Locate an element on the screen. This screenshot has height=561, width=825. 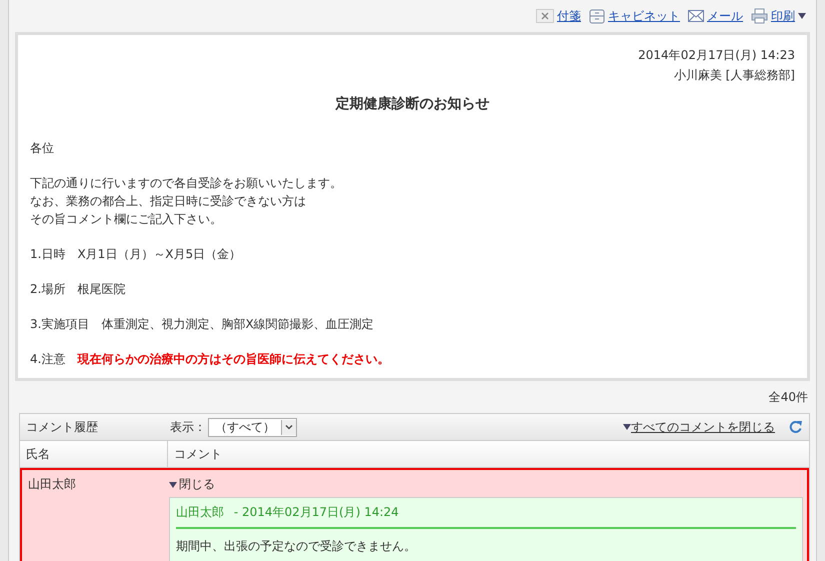
message-paragraph: 各位 is located at coordinates (42, 148).